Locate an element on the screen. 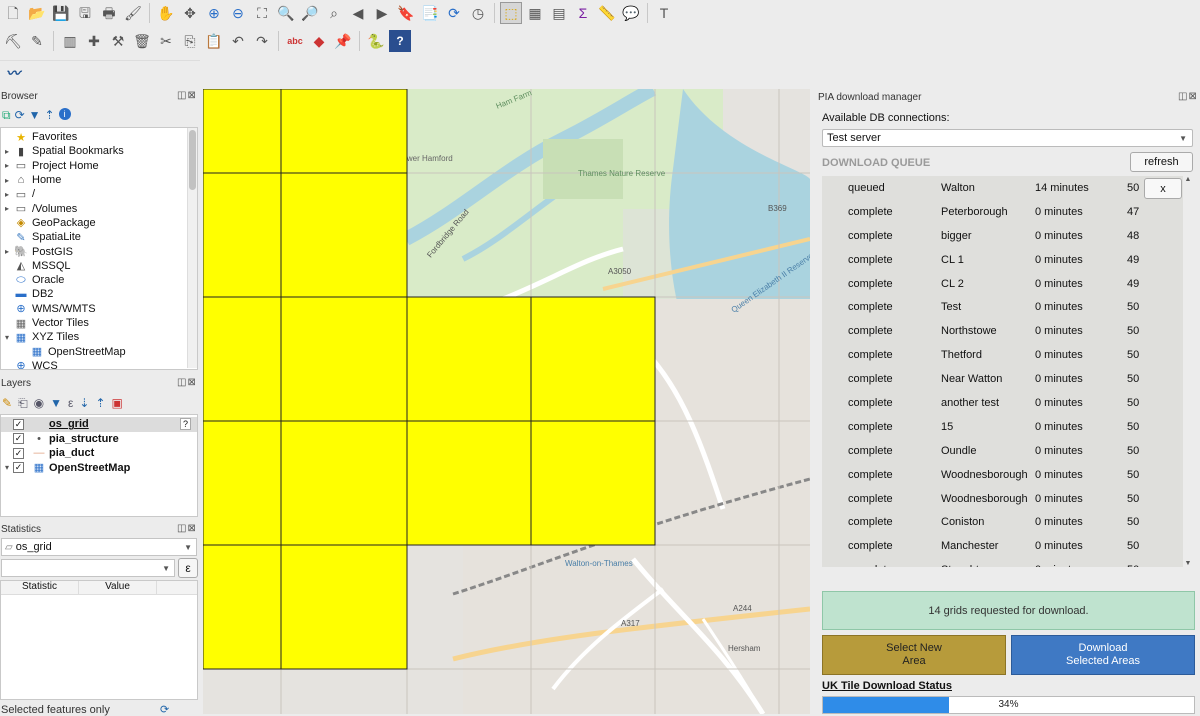 The height and width of the screenshot is (716, 1200). browser-item: ▸ ▭ /Volumes is located at coordinates (99, 208).